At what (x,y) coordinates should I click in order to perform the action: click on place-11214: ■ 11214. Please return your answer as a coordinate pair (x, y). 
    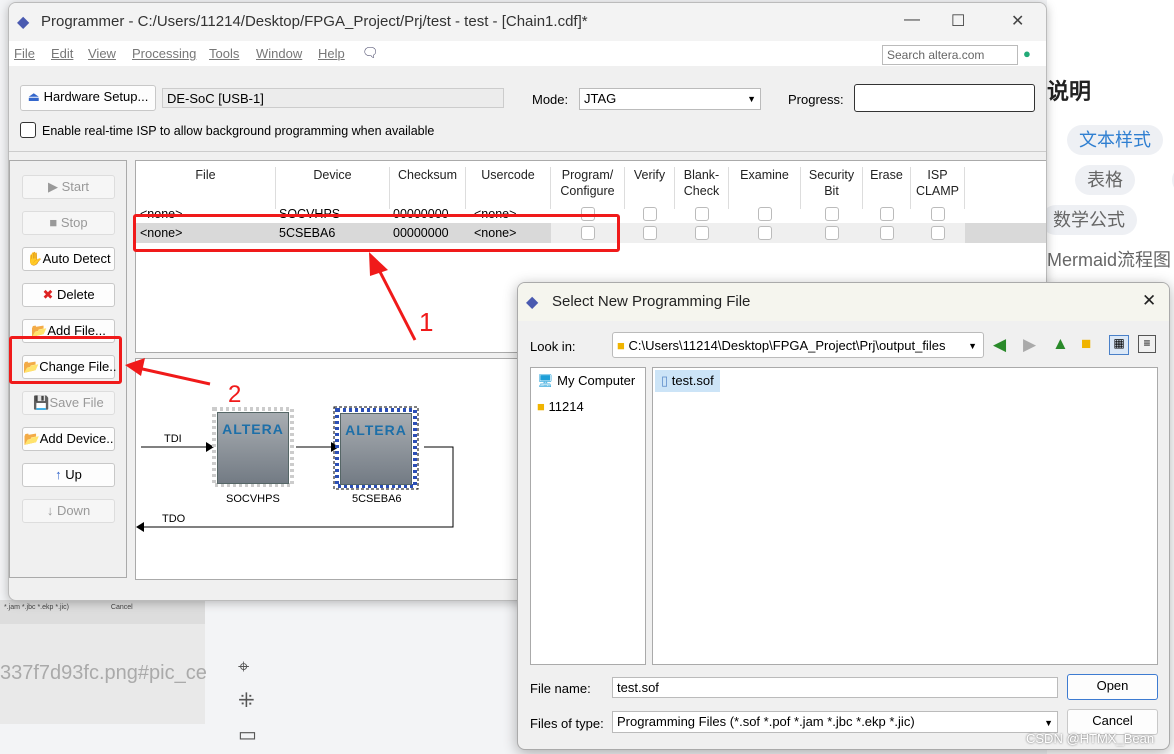
    Looking at the image, I should click on (560, 406).